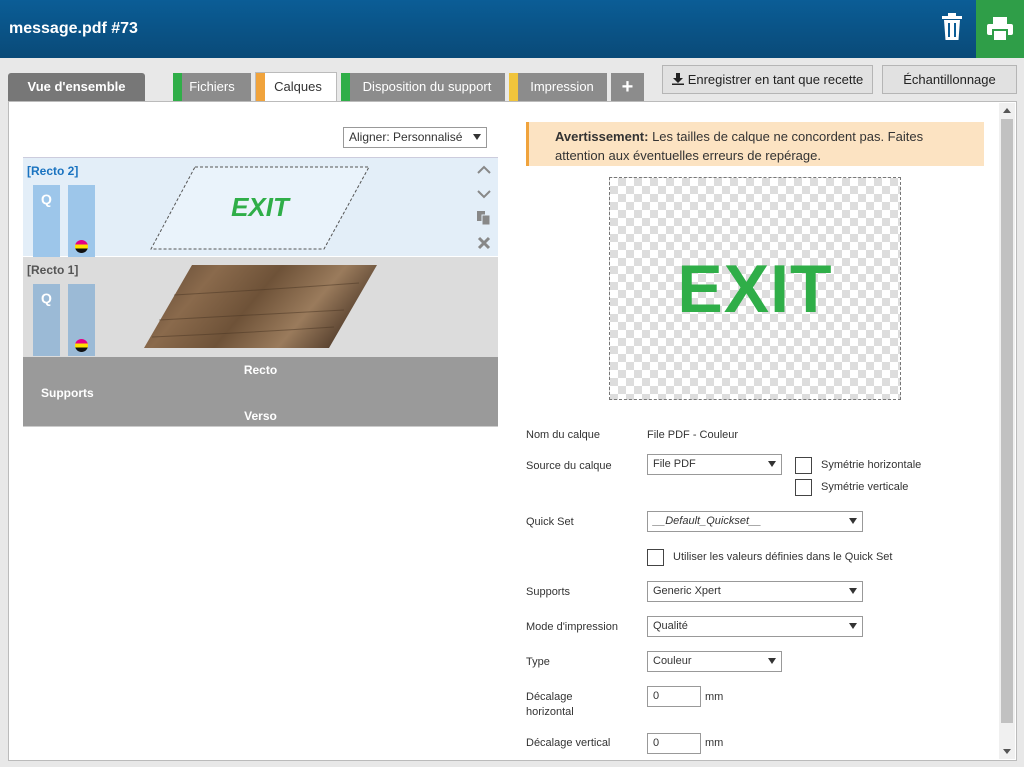 The height and width of the screenshot is (767, 1024). I want to click on quickset-label: Quick Set, so click(550, 522).